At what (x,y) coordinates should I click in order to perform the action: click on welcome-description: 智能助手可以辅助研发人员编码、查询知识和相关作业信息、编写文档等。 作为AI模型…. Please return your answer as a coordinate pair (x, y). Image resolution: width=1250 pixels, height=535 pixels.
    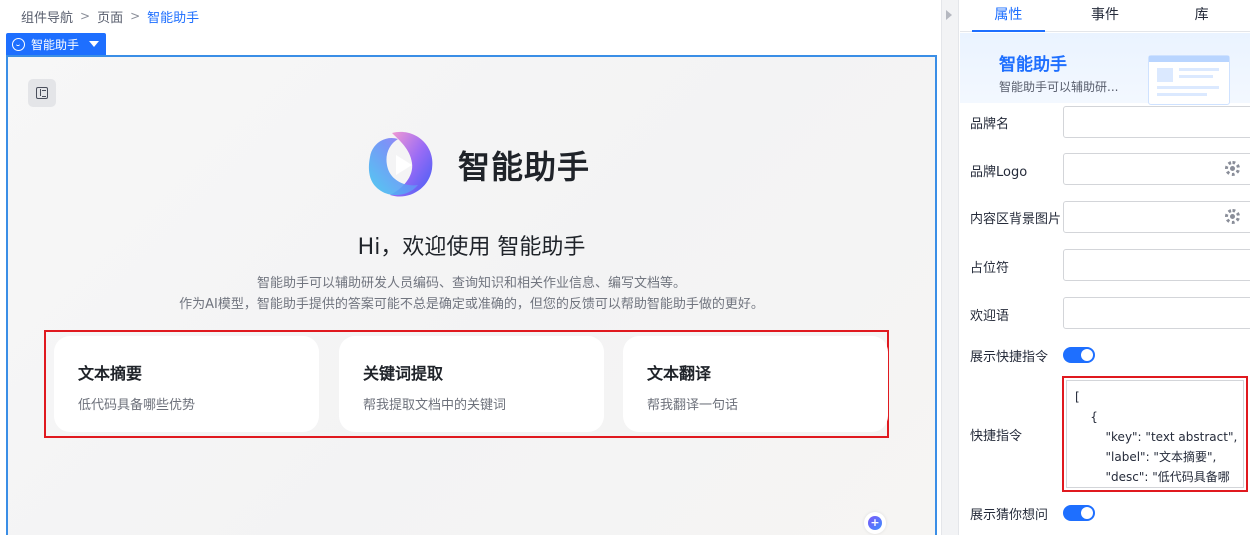
    Looking at the image, I should click on (471, 294).